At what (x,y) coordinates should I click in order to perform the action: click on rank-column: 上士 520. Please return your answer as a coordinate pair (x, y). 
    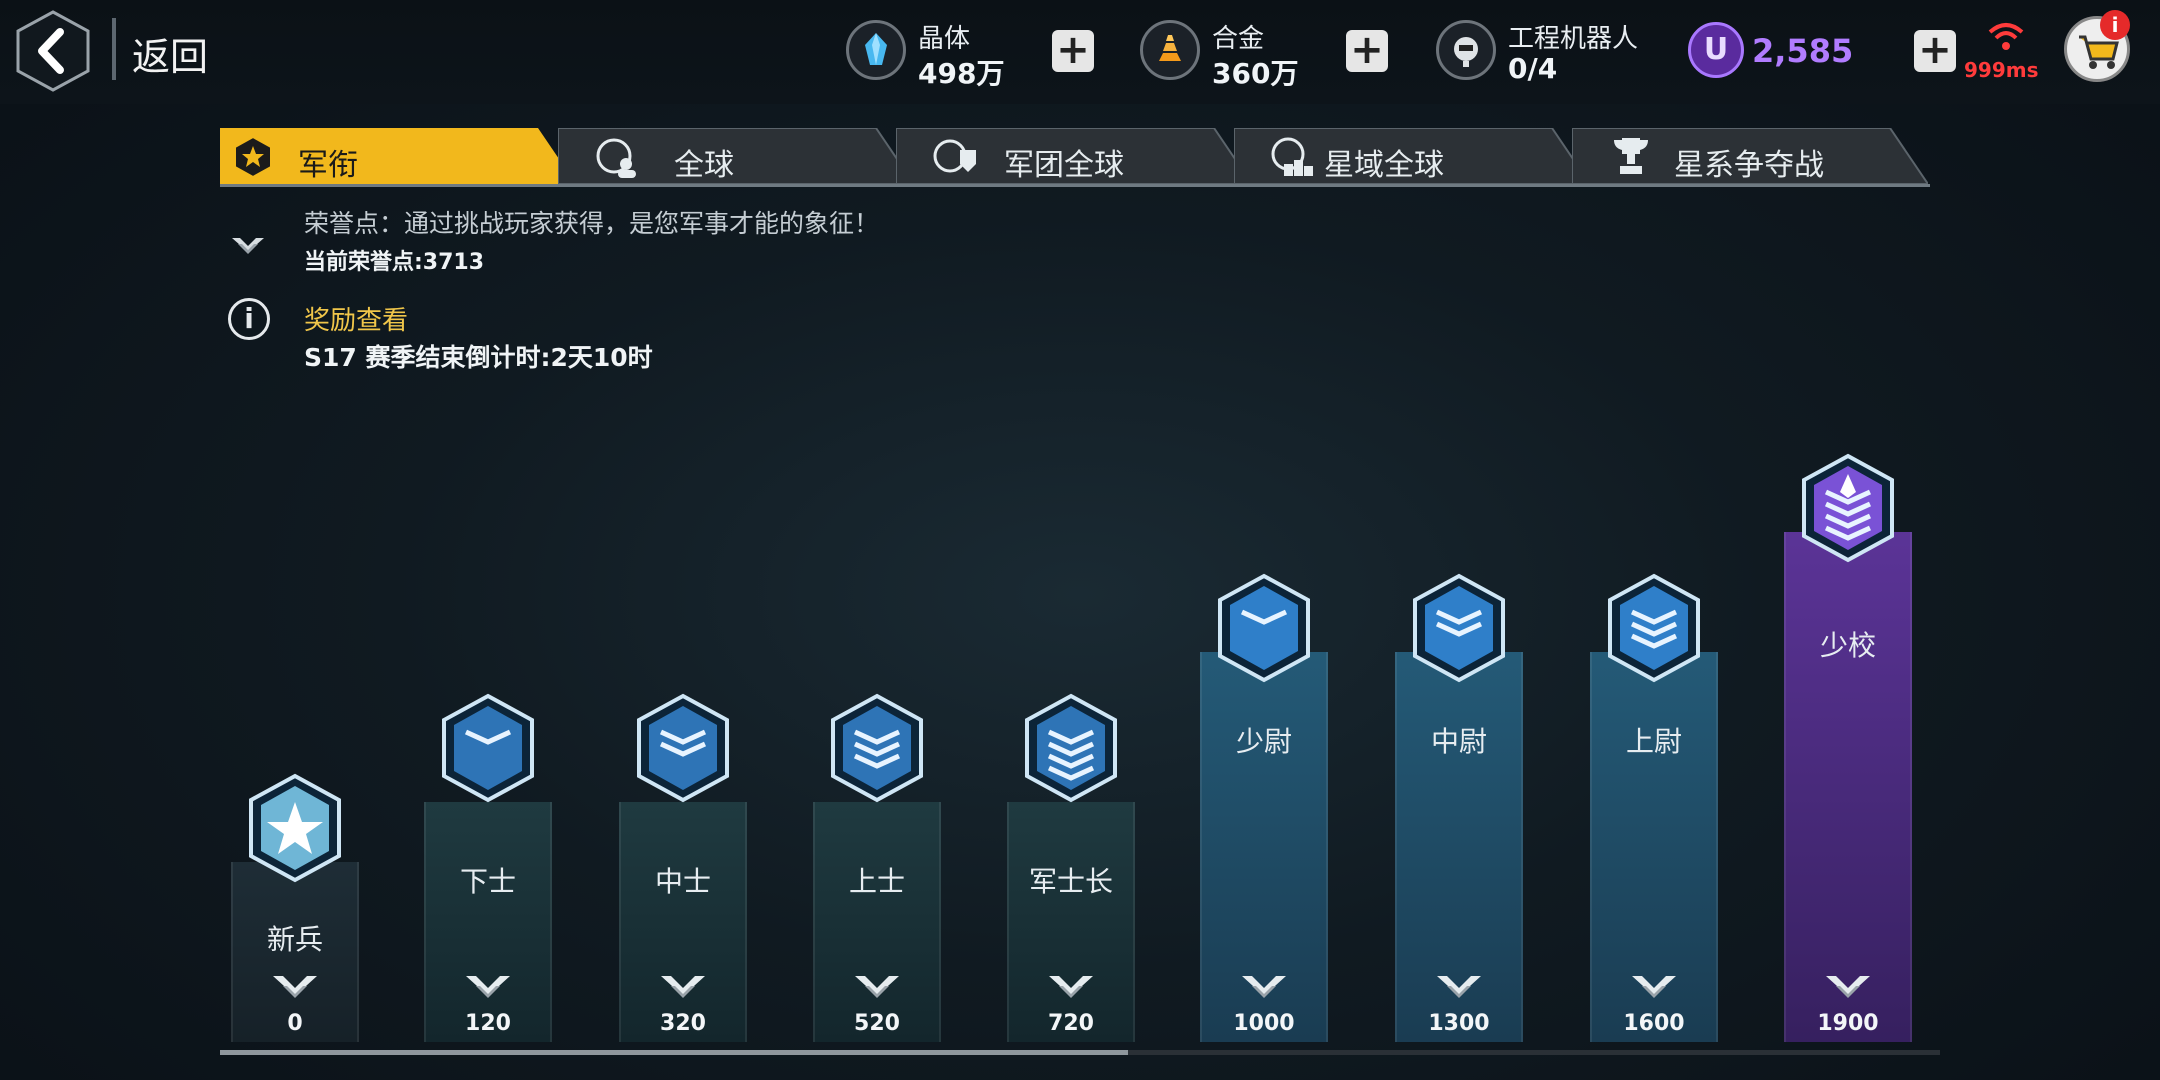
    Looking at the image, I should click on (877, 867).